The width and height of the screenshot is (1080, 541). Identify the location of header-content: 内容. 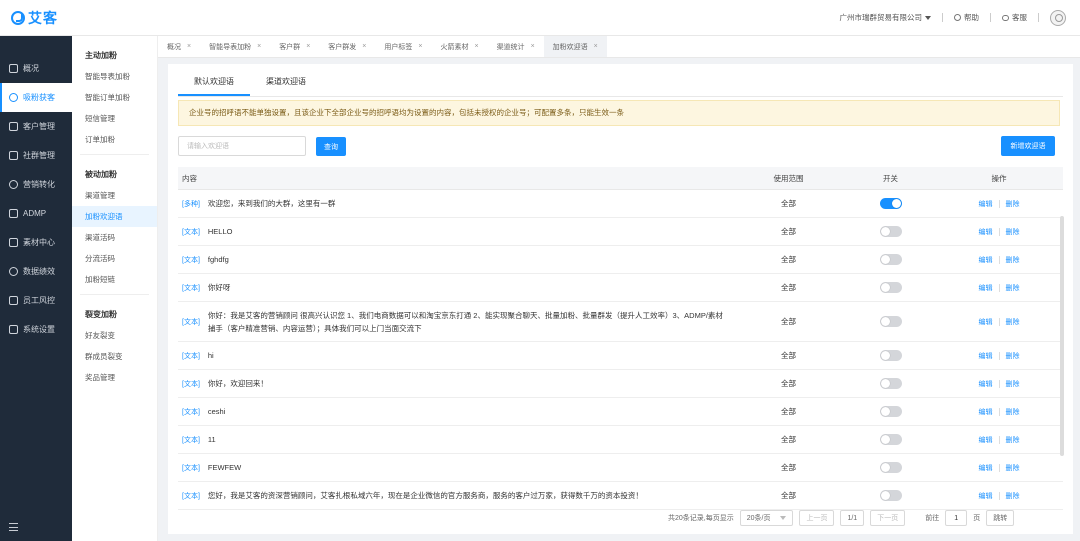
(189, 178).